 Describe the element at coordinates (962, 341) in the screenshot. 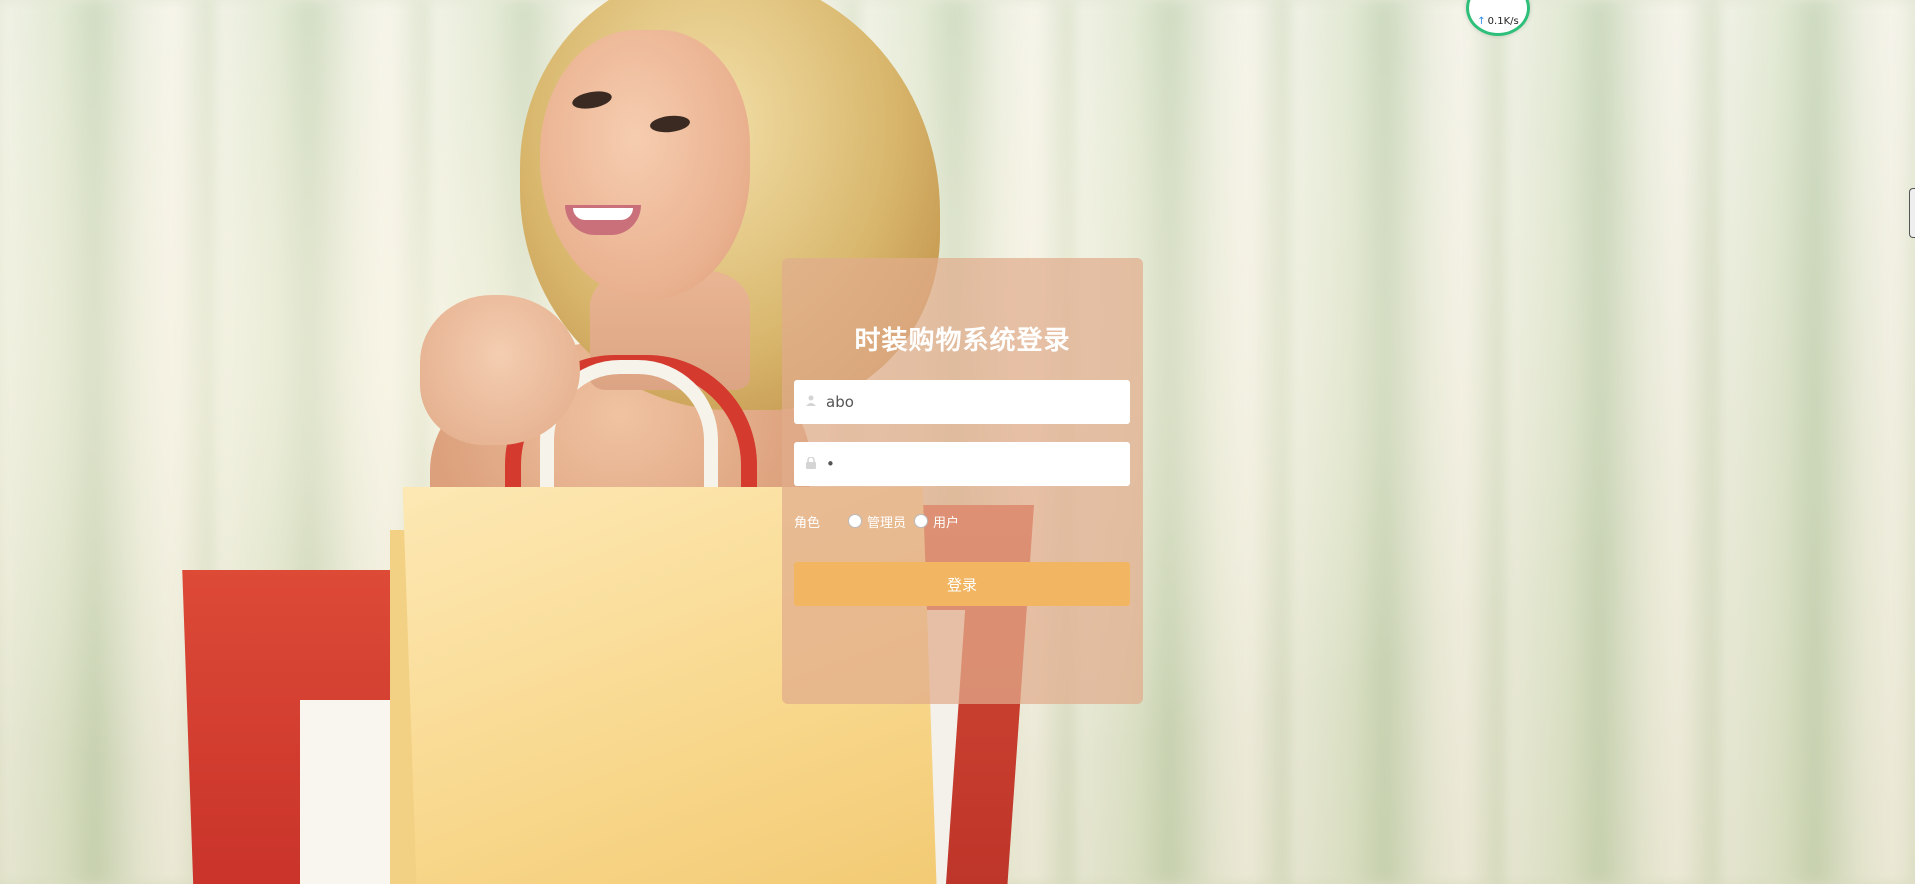

I see `login-title: 时装购物系统登录` at that location.